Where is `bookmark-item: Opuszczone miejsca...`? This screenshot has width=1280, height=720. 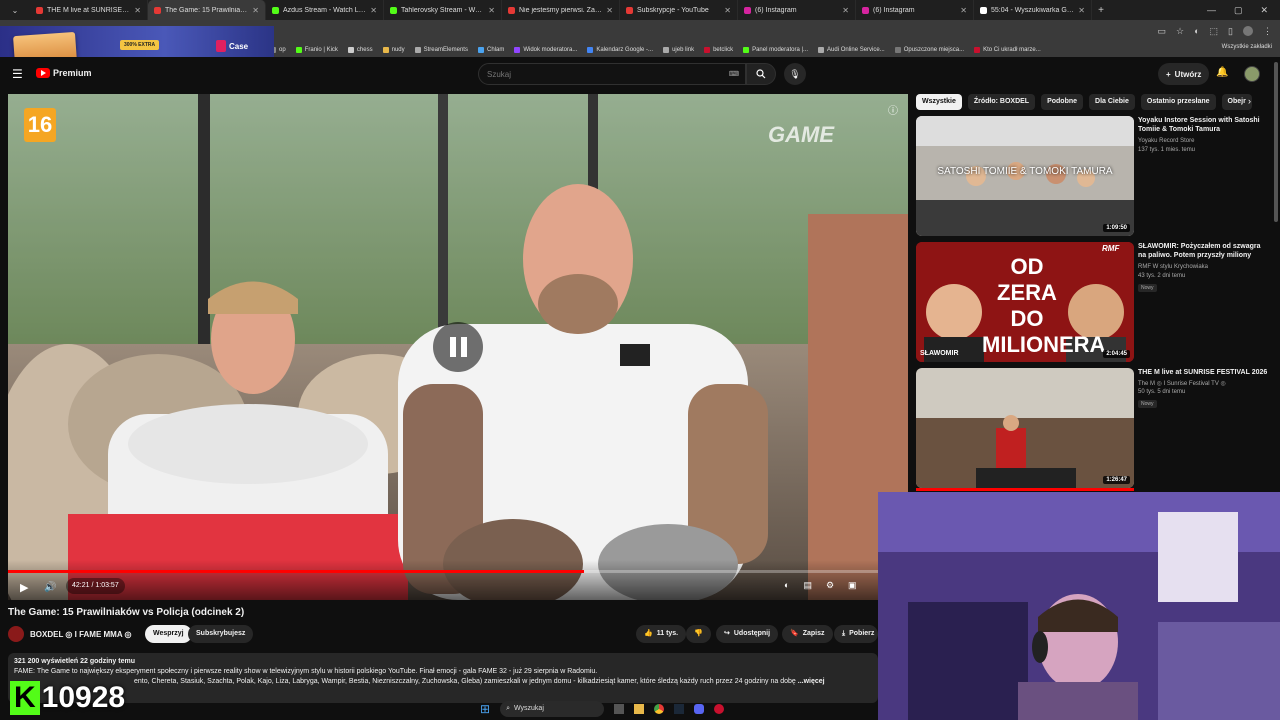 bookmark-item: Opuszczone miejsca... is located at coordinates (929, 49).